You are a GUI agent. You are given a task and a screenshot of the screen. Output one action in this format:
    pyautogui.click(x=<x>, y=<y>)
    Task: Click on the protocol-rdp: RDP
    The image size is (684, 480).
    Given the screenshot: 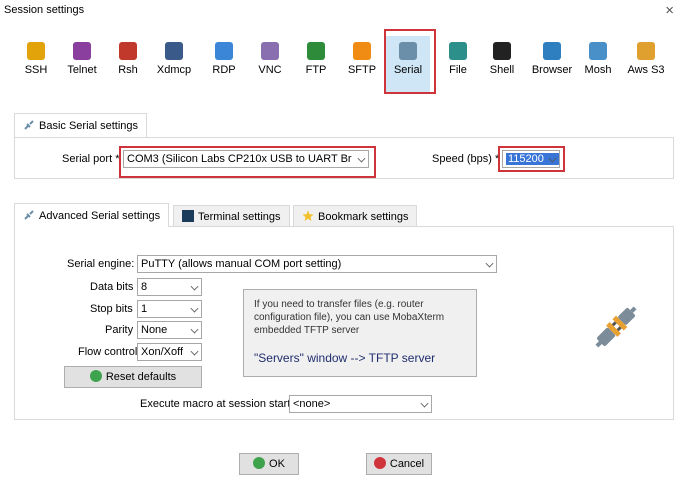 What is the action you would take?
    pyautogui.click(x=224, y=64)
    